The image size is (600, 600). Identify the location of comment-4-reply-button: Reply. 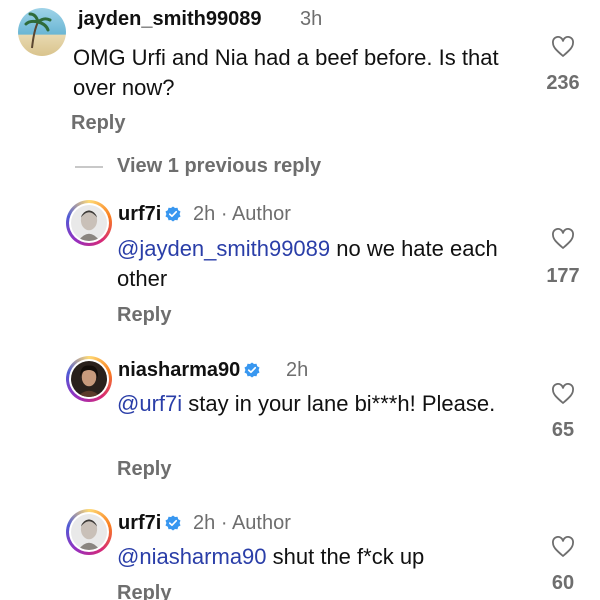
(144, 591).